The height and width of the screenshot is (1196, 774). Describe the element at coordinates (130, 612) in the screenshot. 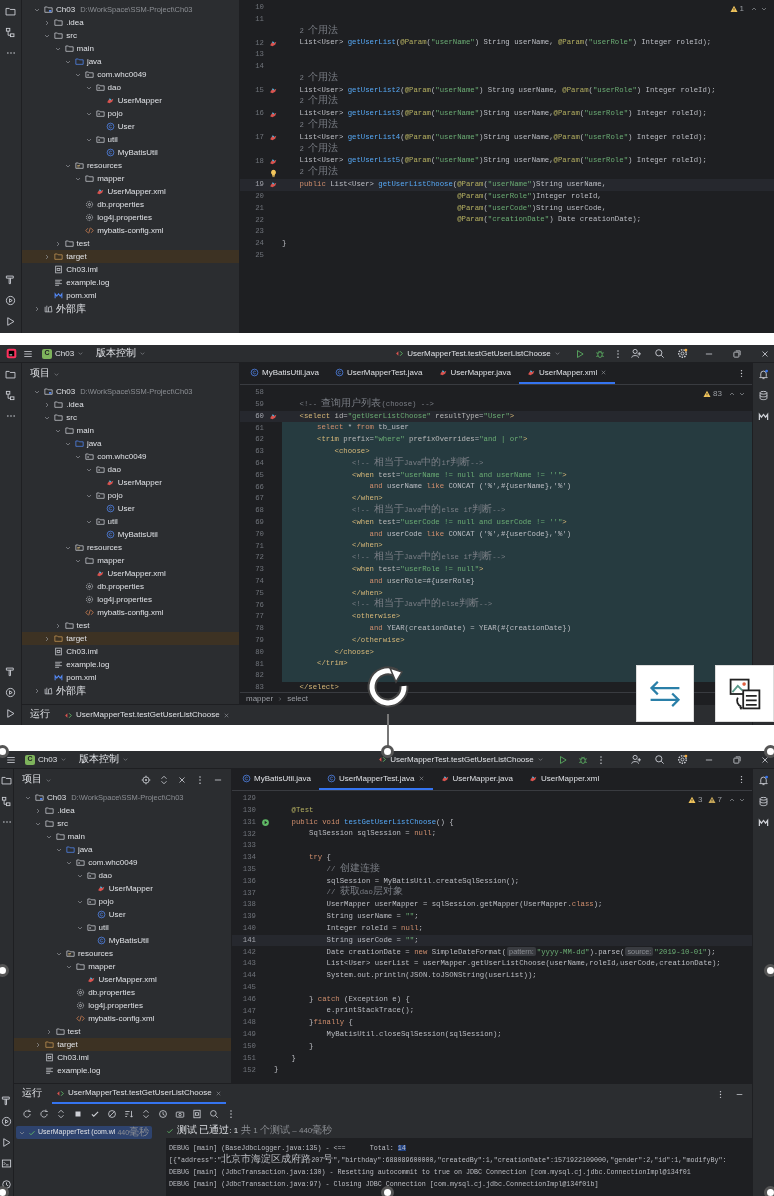

I see `tree-item: mybatis-config.xml` at that location.